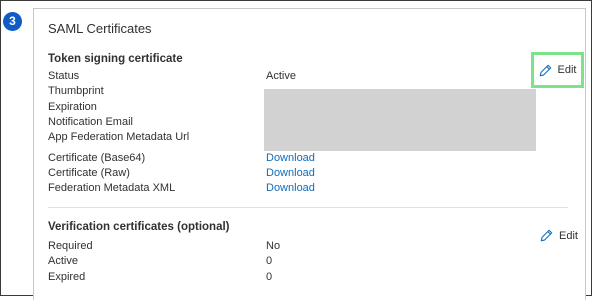 Image resolution: width=592 pixels, height=300 pixels. What do you see at coordinates (269, 277) in the screenshot?
I see `expired-value: 0` at bounding box center [269, 277].